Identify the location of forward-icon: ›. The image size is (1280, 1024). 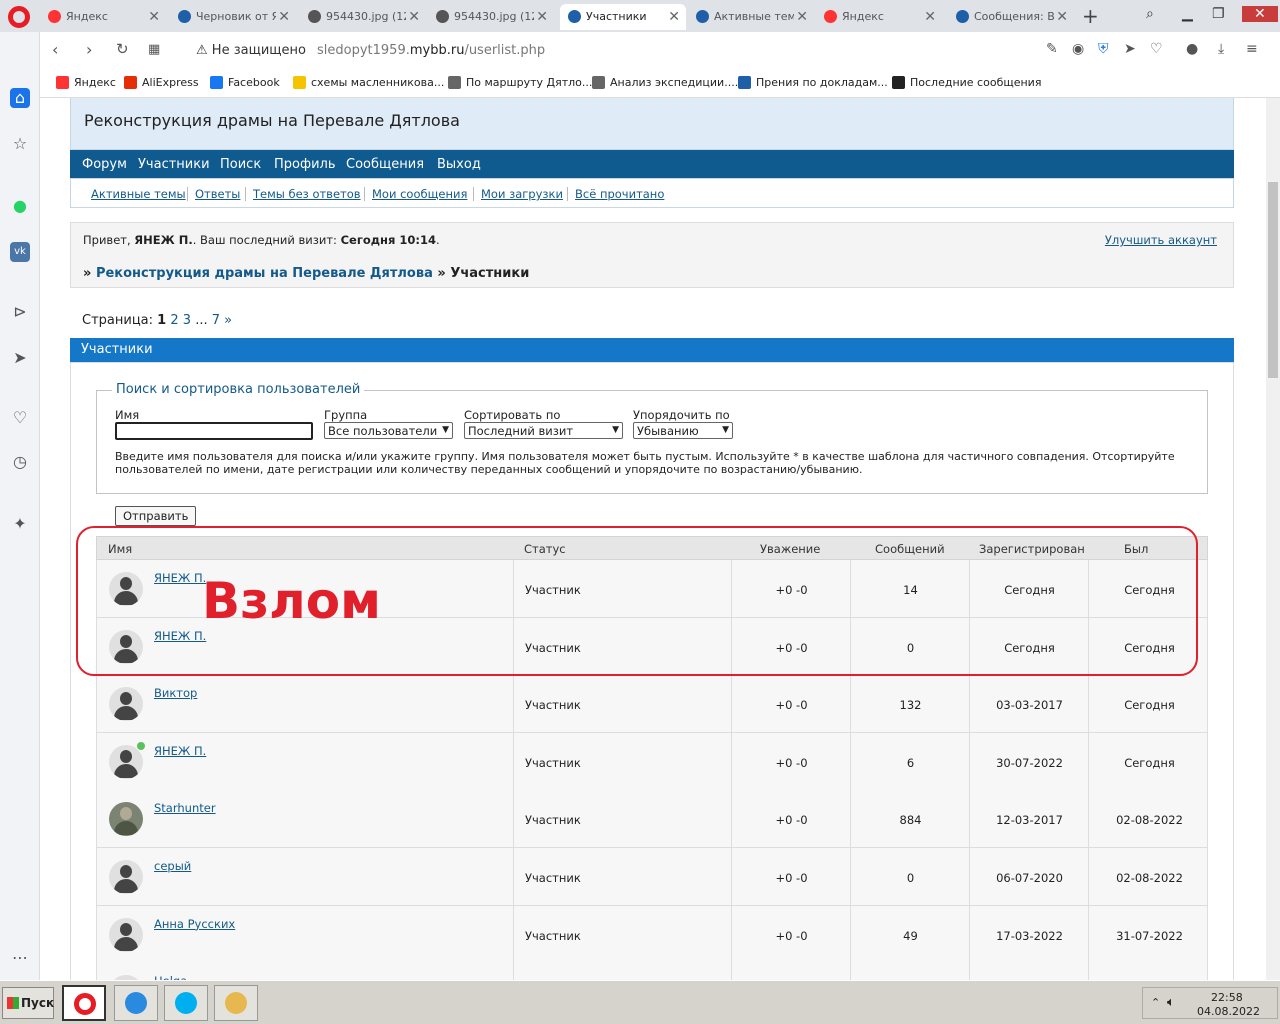
(89, 49).